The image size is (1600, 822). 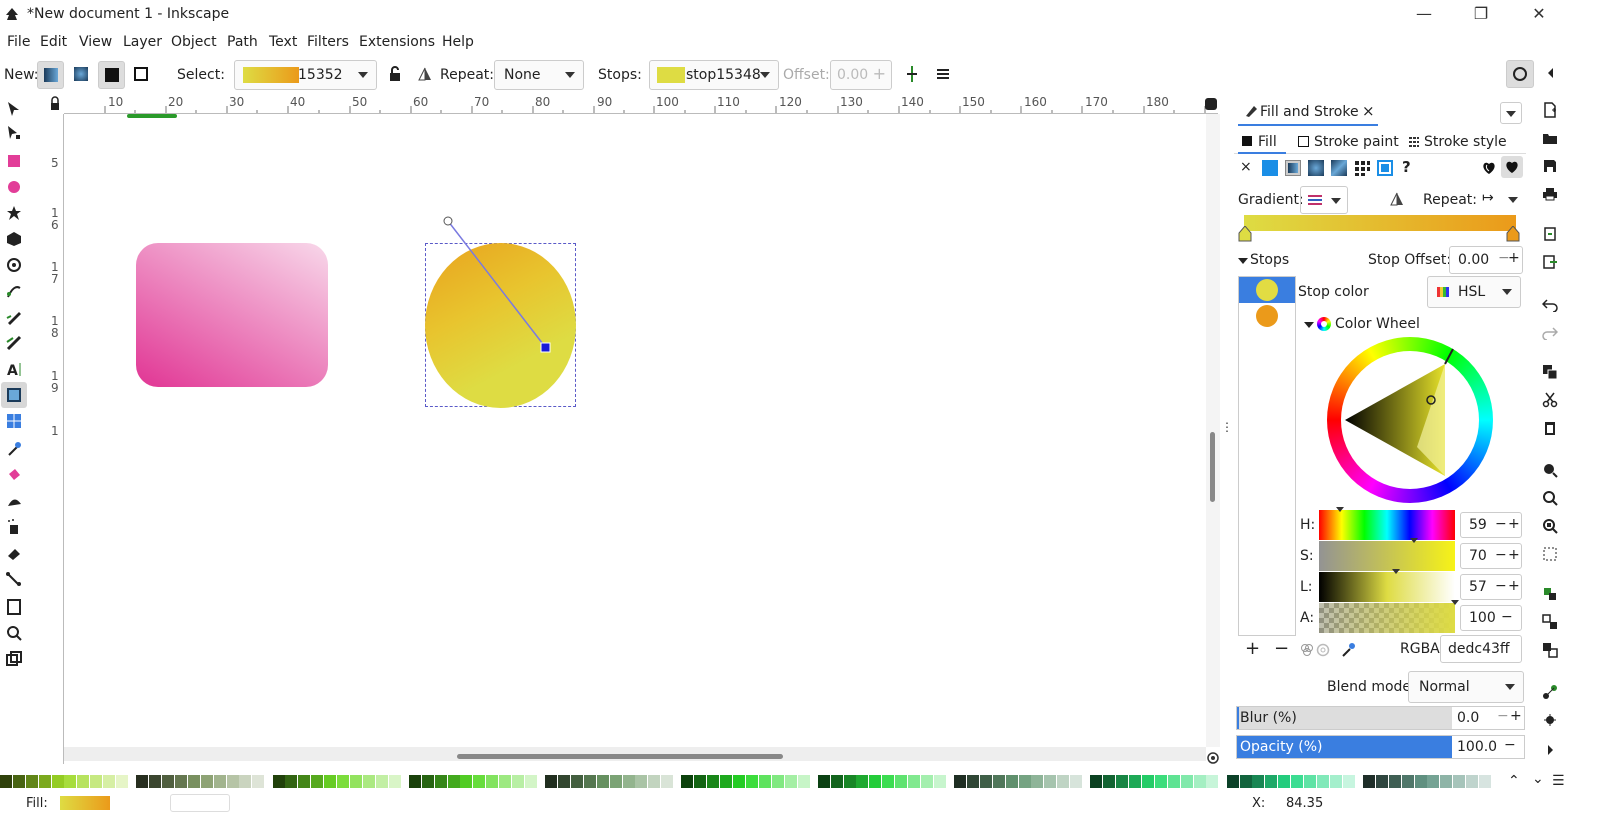 I want to click on color-palette, so click(x=750, y=783).